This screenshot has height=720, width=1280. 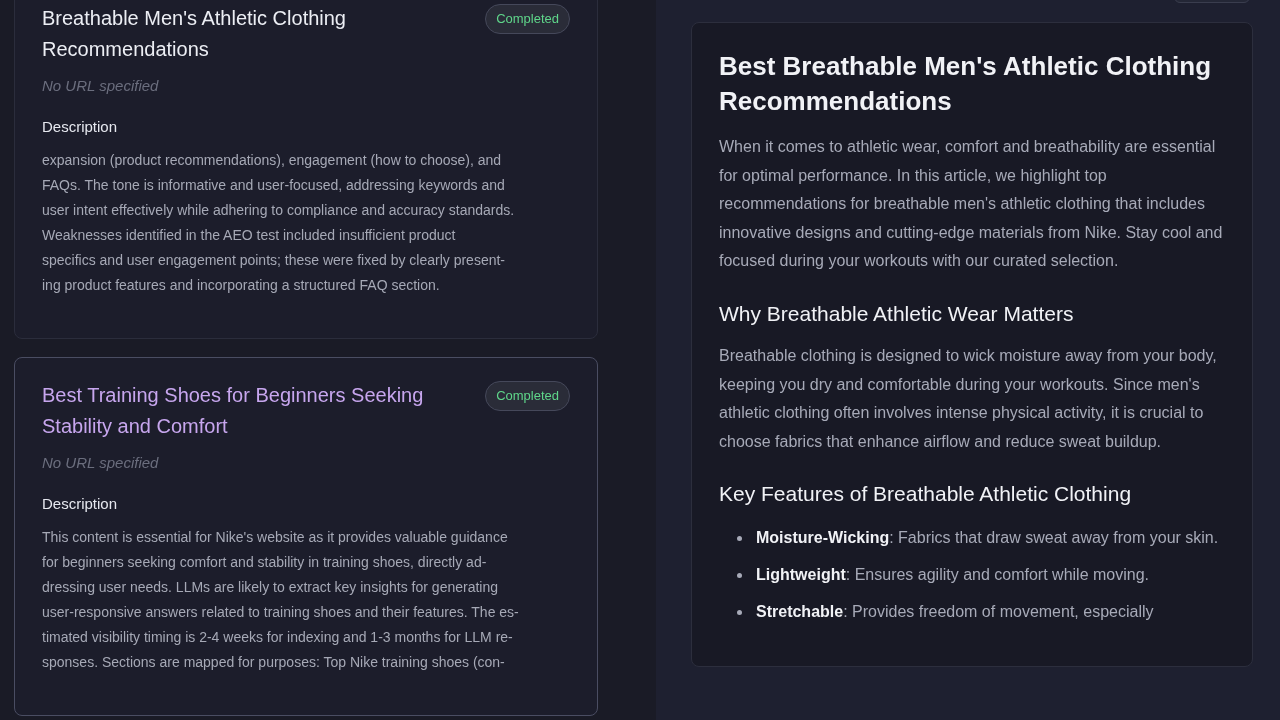 What do you see at coordinates (281, 600) in the screenshot?
I see `description-text: This content is essential for Nike's website as it provides valuable guidance for beginners seeking comfort and stability in training shoes, directly ad- dressing user needs. LLMs are likely to extract key insights for generating user-responsive answers related to training shoes and their features. The es- timated visibility timing is 2-4 weeks for indexing and 1-3 months for LLM re- sponses. Sections are mapped for purposes: Top Nike training shoes (con-` at bounding box center [281, 600].